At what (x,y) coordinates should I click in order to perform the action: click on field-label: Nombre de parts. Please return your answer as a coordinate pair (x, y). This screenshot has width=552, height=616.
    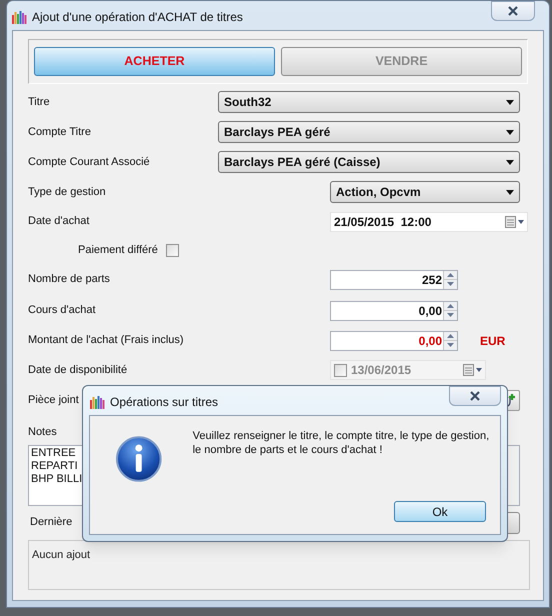
    Looking at the image, I should click on (69, 280).